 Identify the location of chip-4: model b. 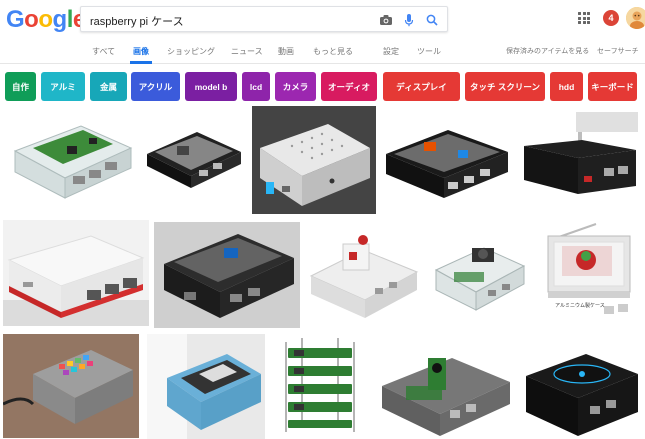
(211, 86).